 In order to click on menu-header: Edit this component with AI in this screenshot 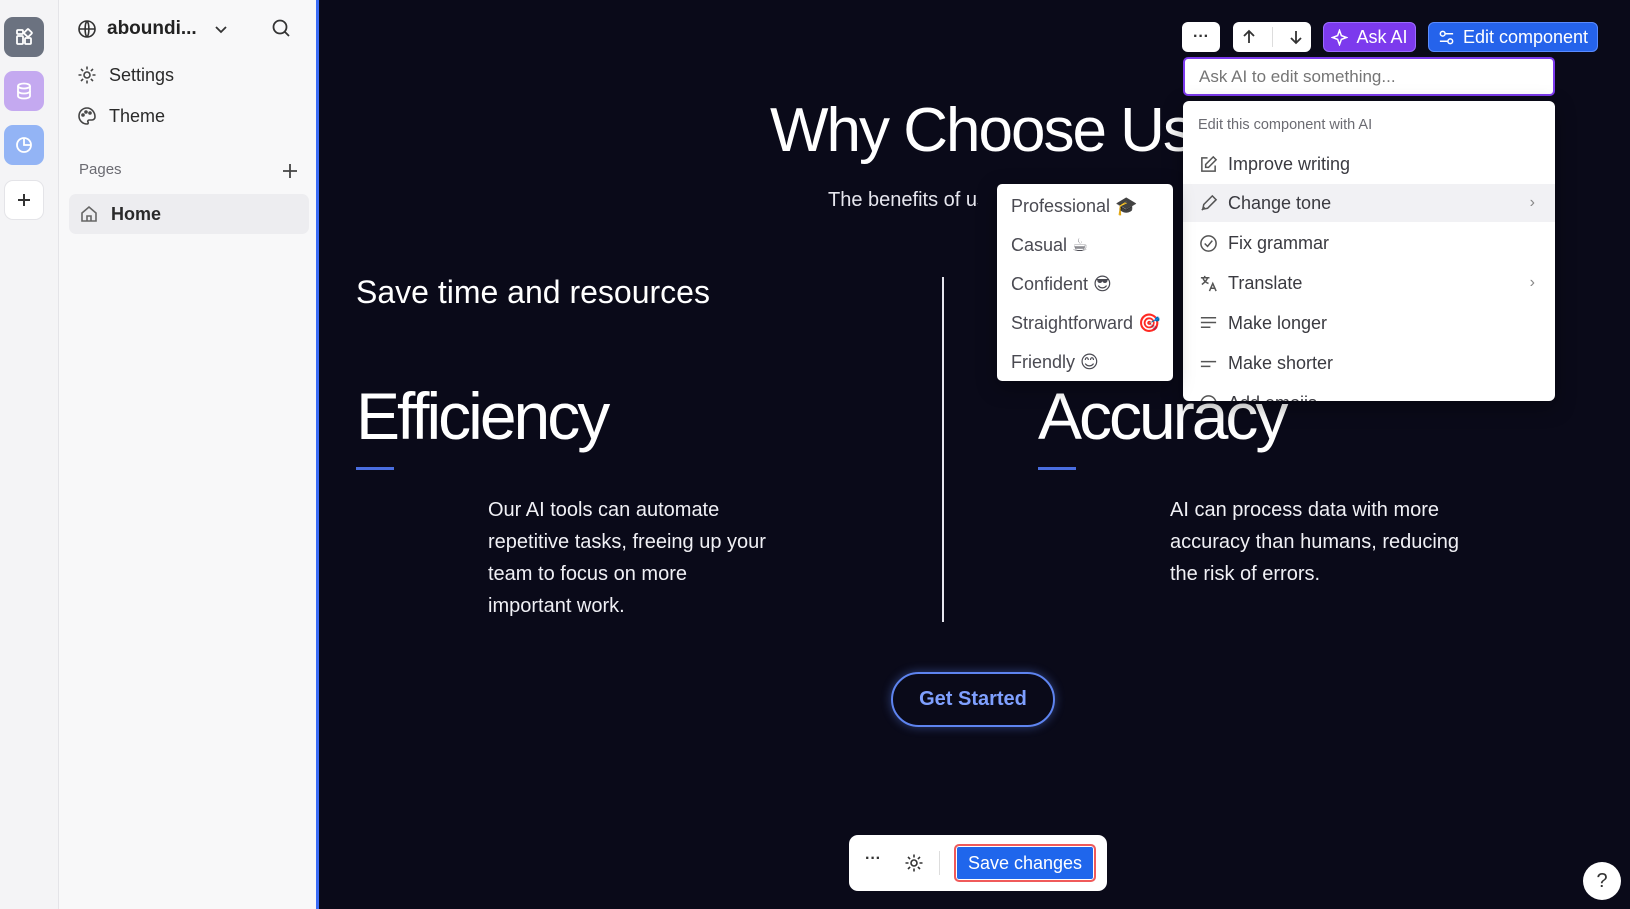, I will do `click(1285, 125)`.